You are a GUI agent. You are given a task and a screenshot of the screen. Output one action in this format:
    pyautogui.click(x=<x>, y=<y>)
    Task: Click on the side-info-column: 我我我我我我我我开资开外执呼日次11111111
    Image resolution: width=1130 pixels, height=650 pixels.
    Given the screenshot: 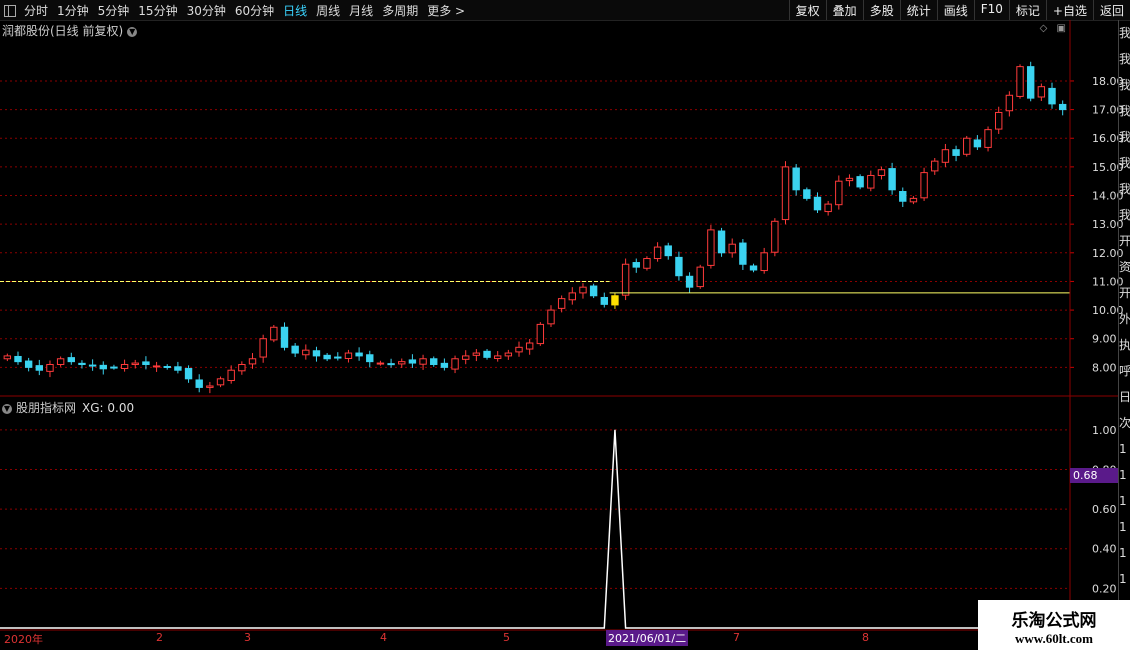 What is the action you would take?
    pyautogui.click(x=1124, y=325)
    